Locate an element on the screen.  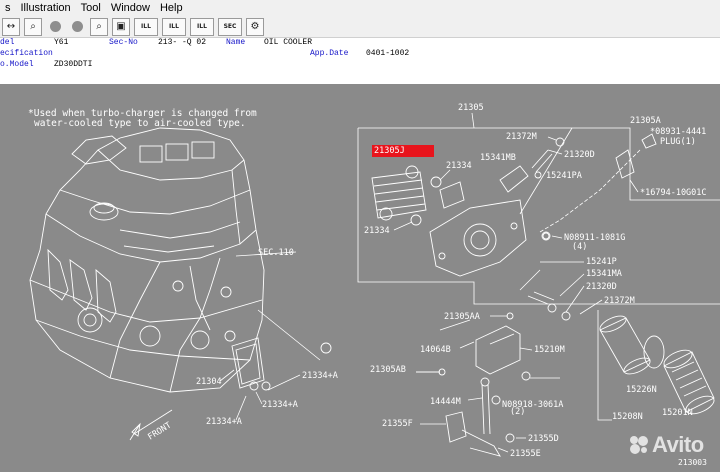
filter-bracket-drawing is located at coordinates (490, 221).